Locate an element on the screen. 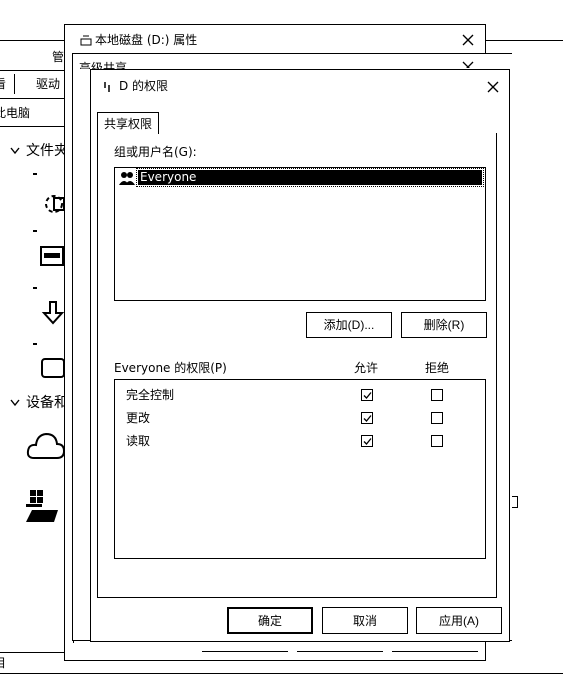 The width and height of the screenshot is (563, 680). permission-name: 读取 is located at coordinates (138, 441).